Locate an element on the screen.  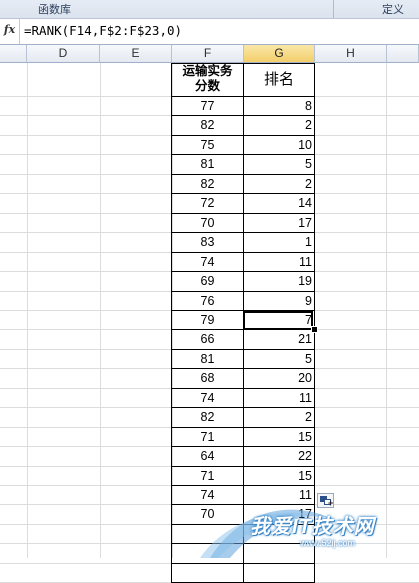
fill-handle is located at coordinates (314, 329).